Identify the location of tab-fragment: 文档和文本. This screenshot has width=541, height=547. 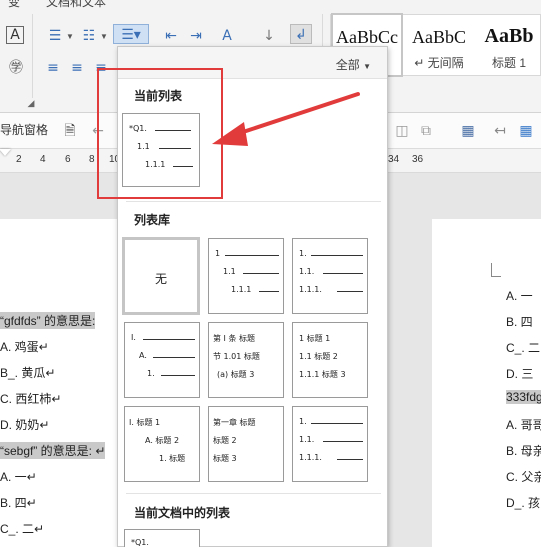
(76, 5).